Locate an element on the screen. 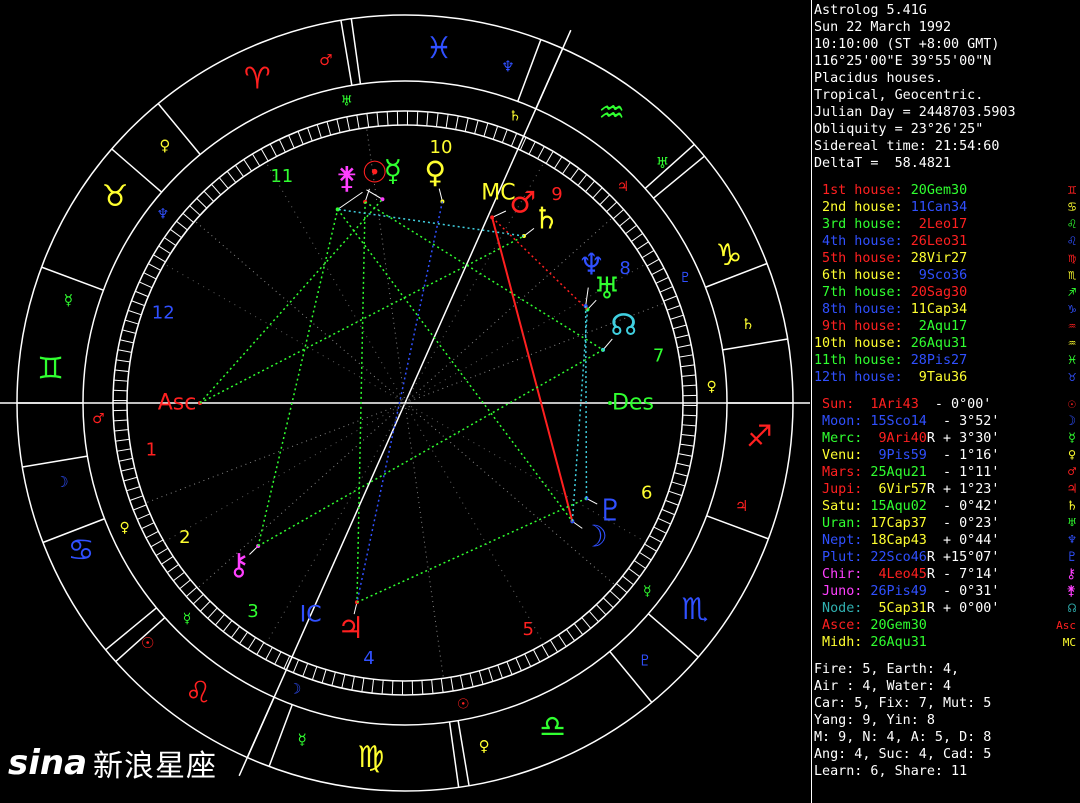 Image resolution: width=1080 pixels, height=803 pixels. house-sign-icon: ♒ is located at coordinates (1071, 326).